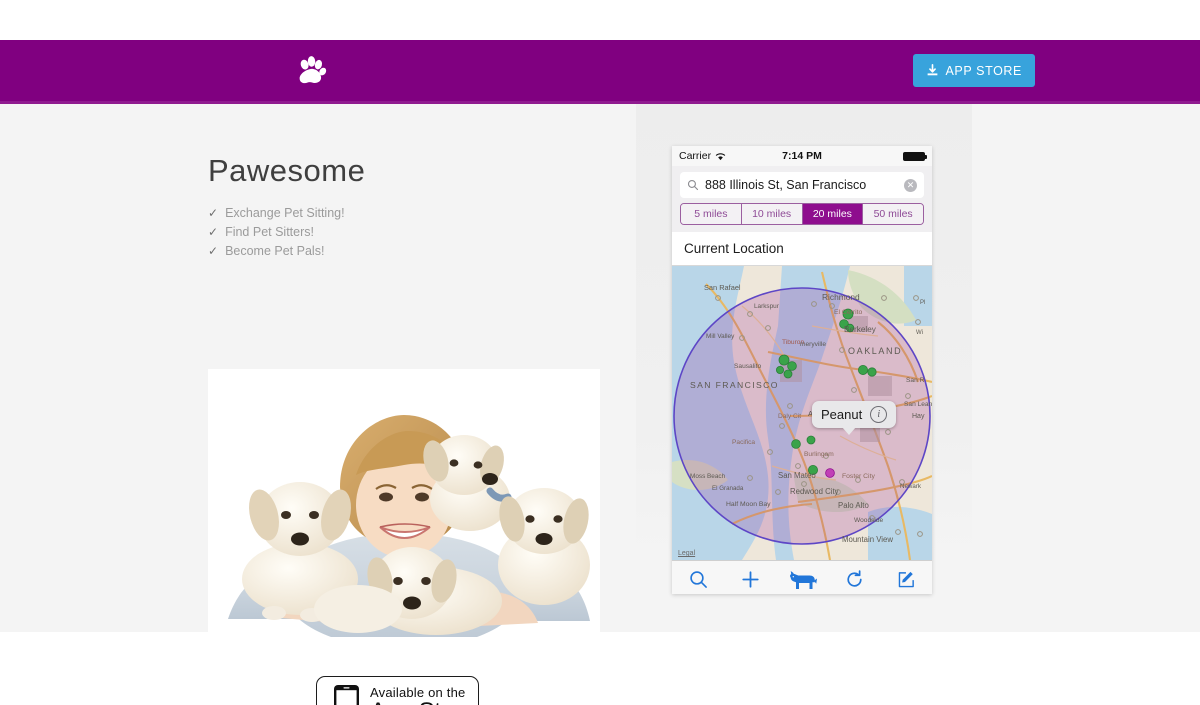 This screenshot has height=705, width=1200. What do you see at coordinates (767, 306) in the screenshot?
I see `svg-text: Larkspur` at bounding box center [767, 306].